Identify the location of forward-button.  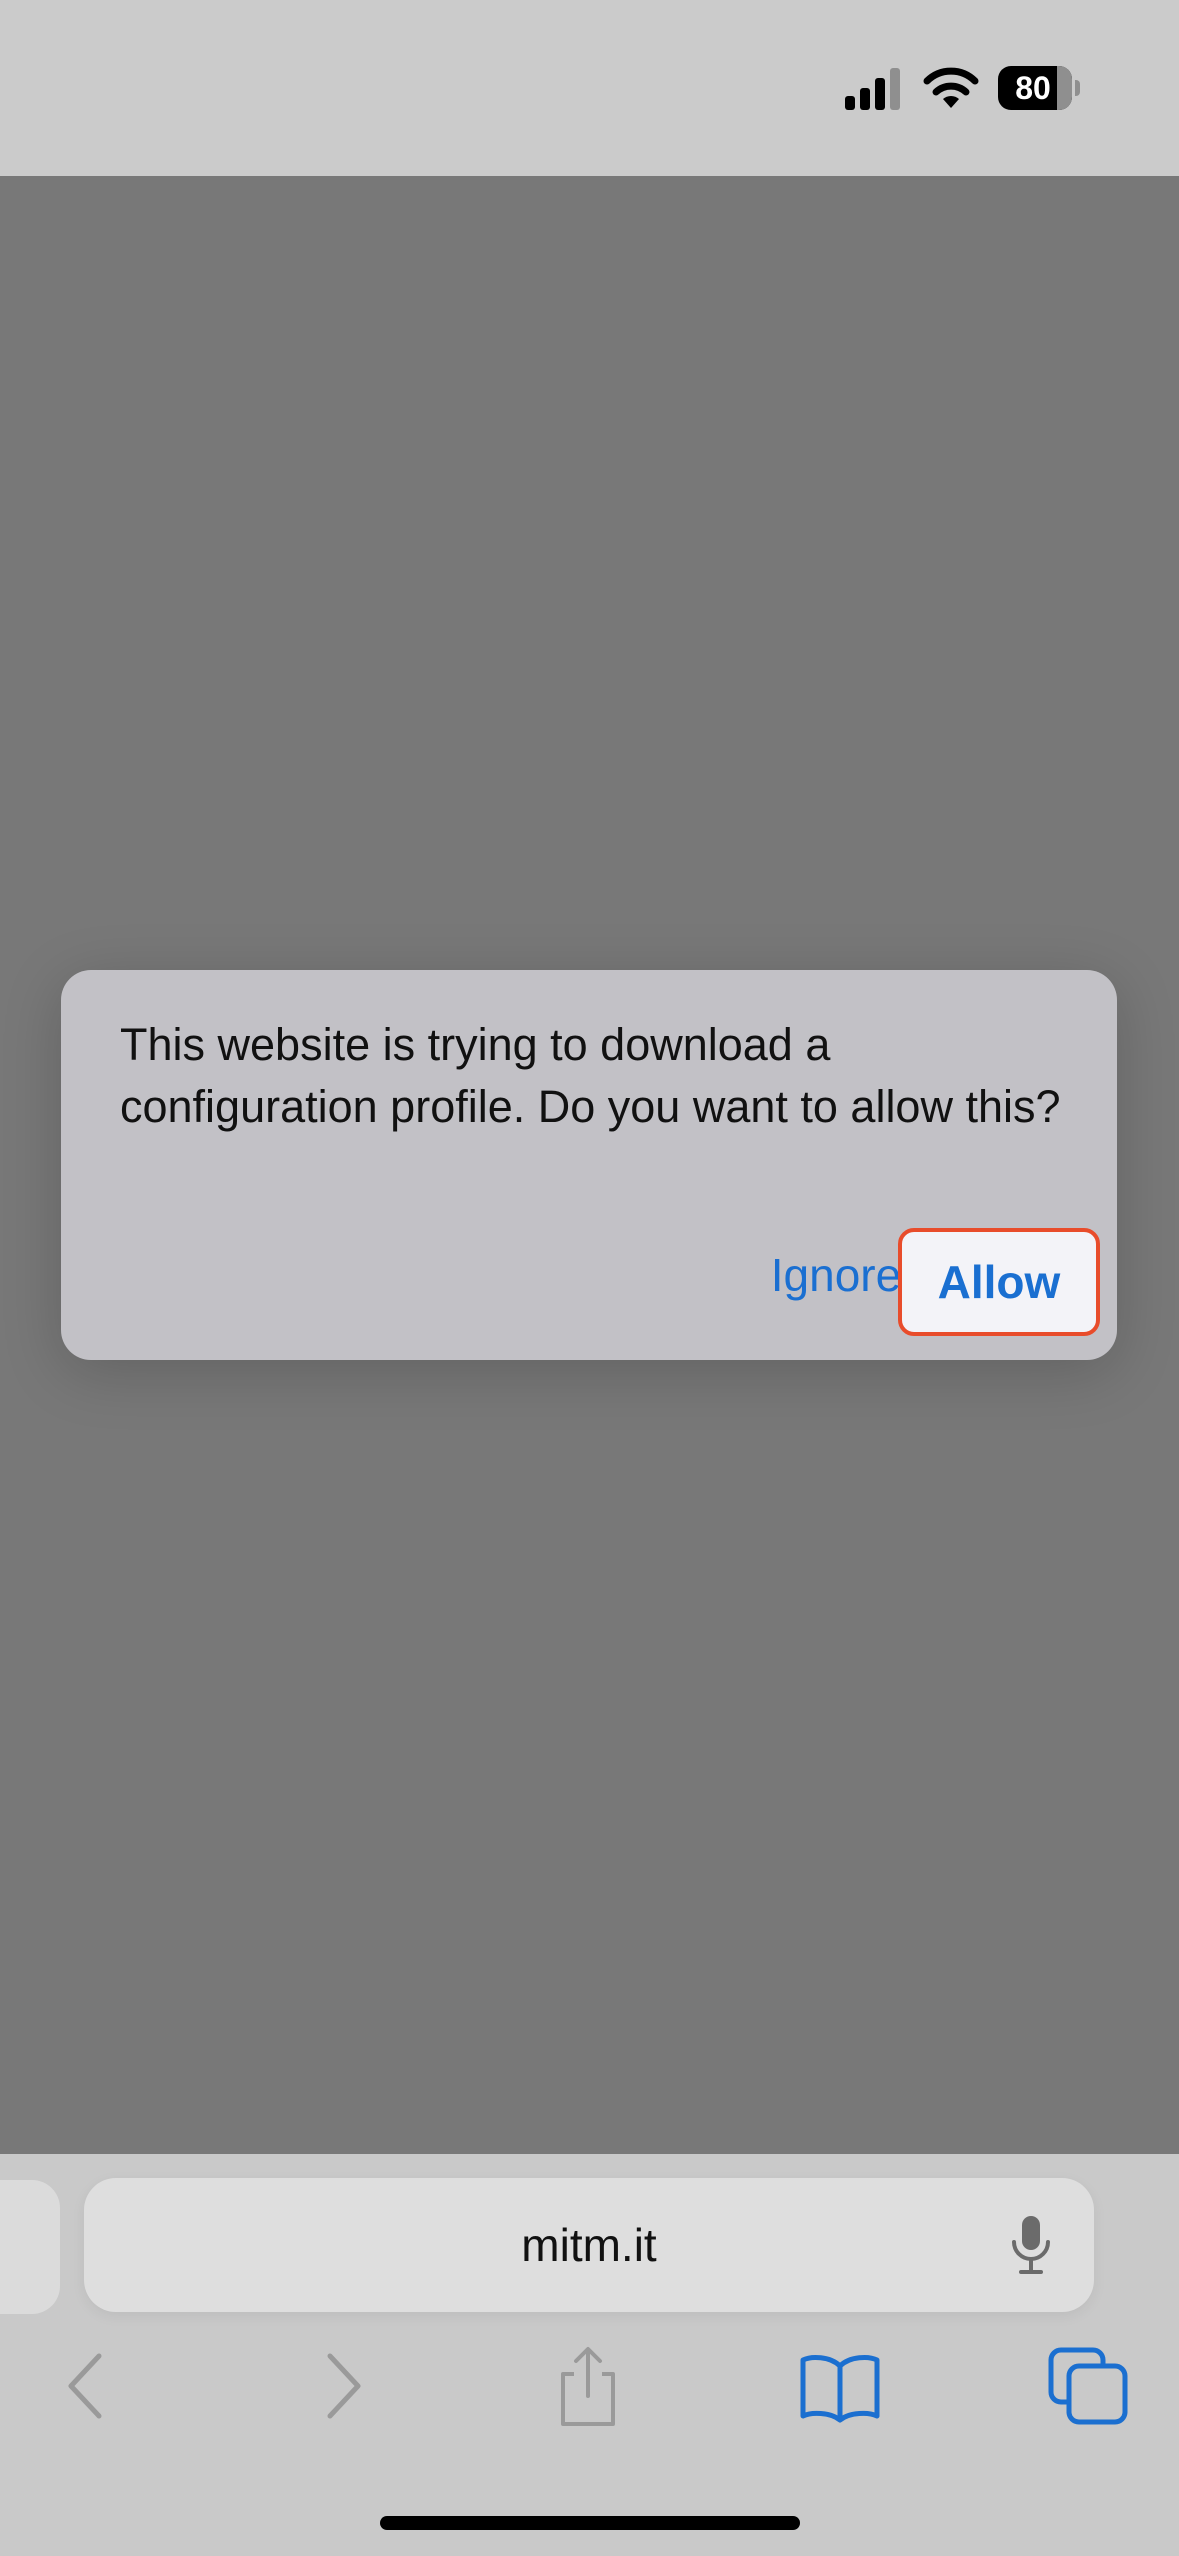
(341, 2386).